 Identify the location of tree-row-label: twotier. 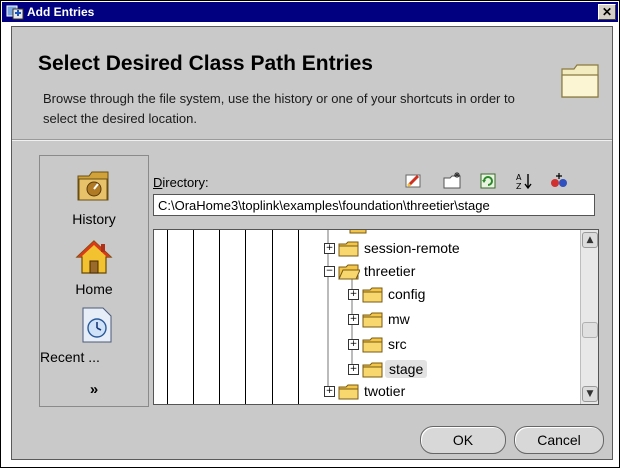
(385, 391).